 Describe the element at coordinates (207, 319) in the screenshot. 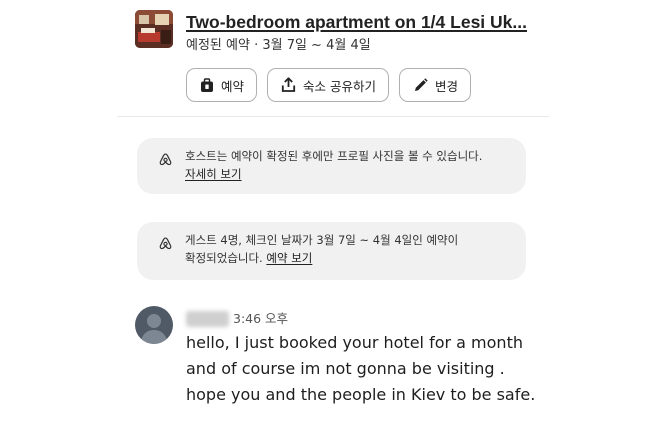

I see `sender-name-redacted` at that location.